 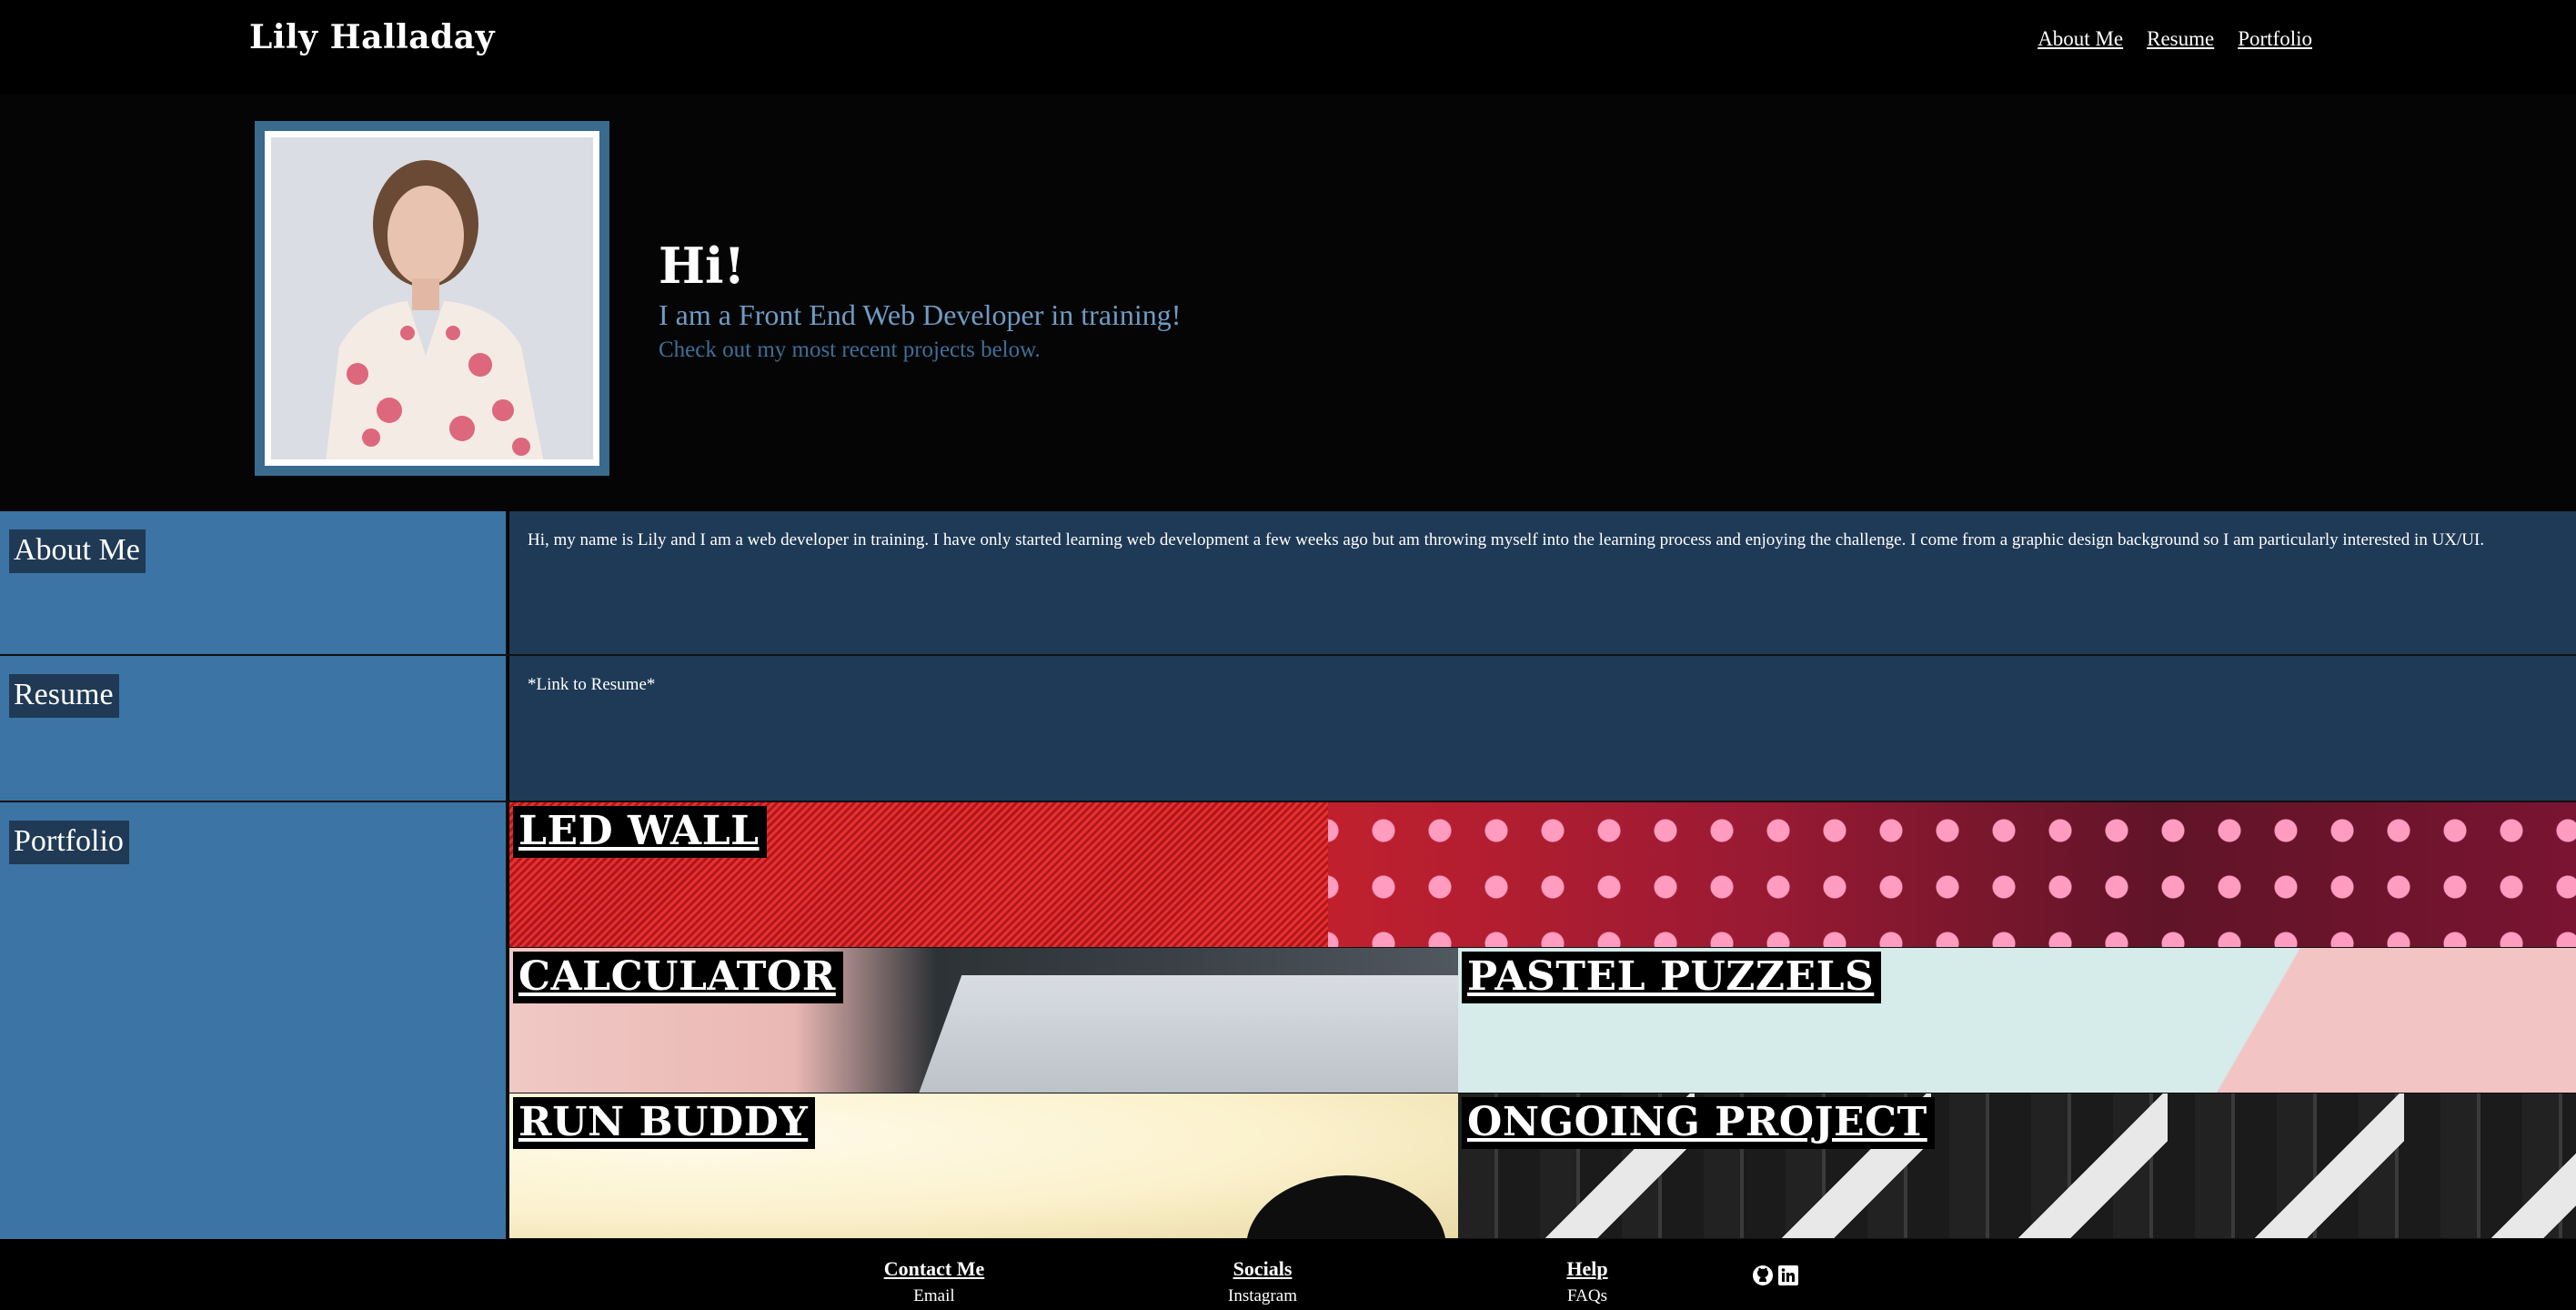 I want to click on project-title: ONGOING PROJECT, so click(x=1698, y=1123).